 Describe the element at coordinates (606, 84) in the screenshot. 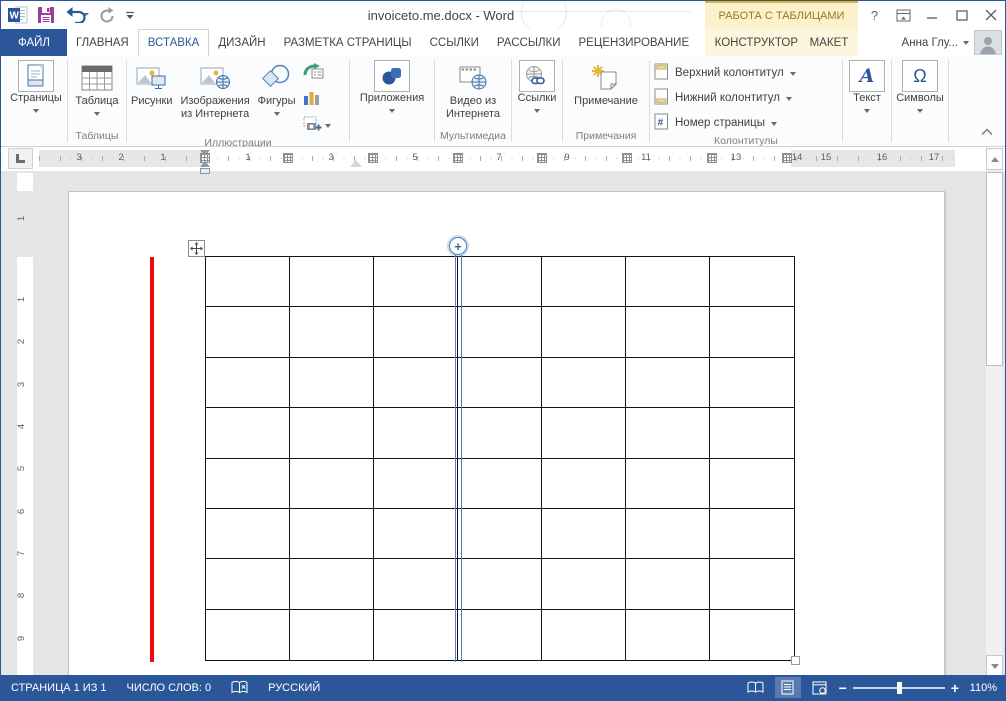

I see `comment-button: Примечание` at that location.